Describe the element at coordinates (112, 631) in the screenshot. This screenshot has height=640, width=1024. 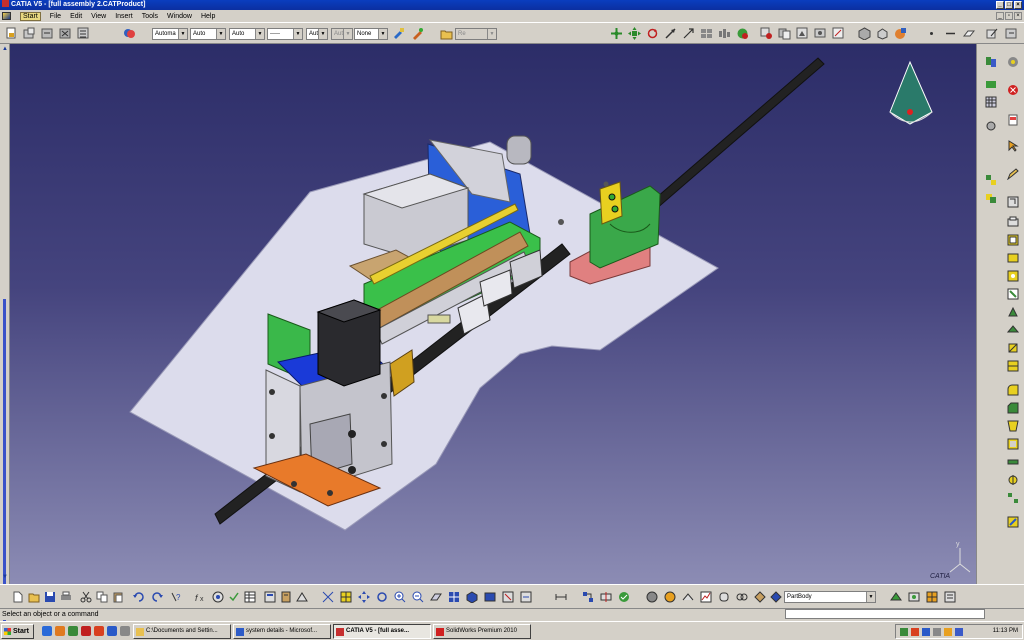
I see `word-quicklaunch-icon` at that location.